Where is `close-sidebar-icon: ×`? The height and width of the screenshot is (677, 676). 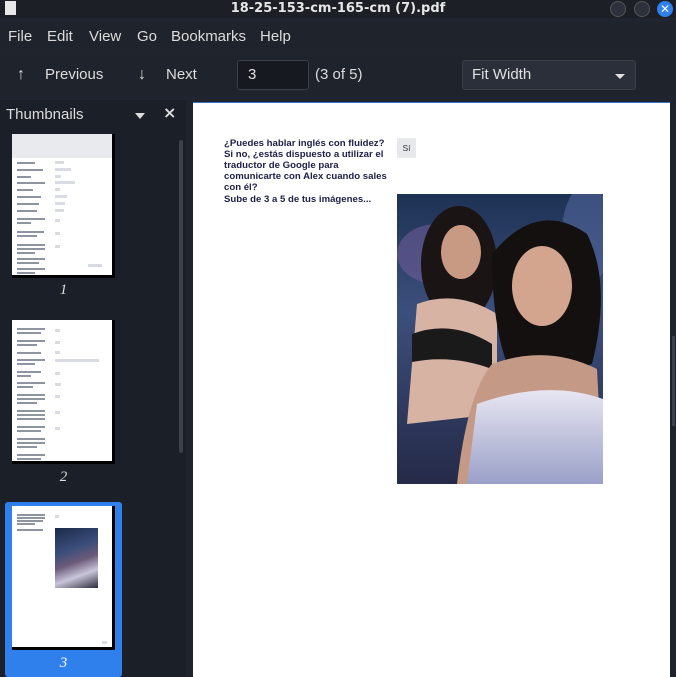 close-sidebar-icon: × is located at coordinates (169, 112).